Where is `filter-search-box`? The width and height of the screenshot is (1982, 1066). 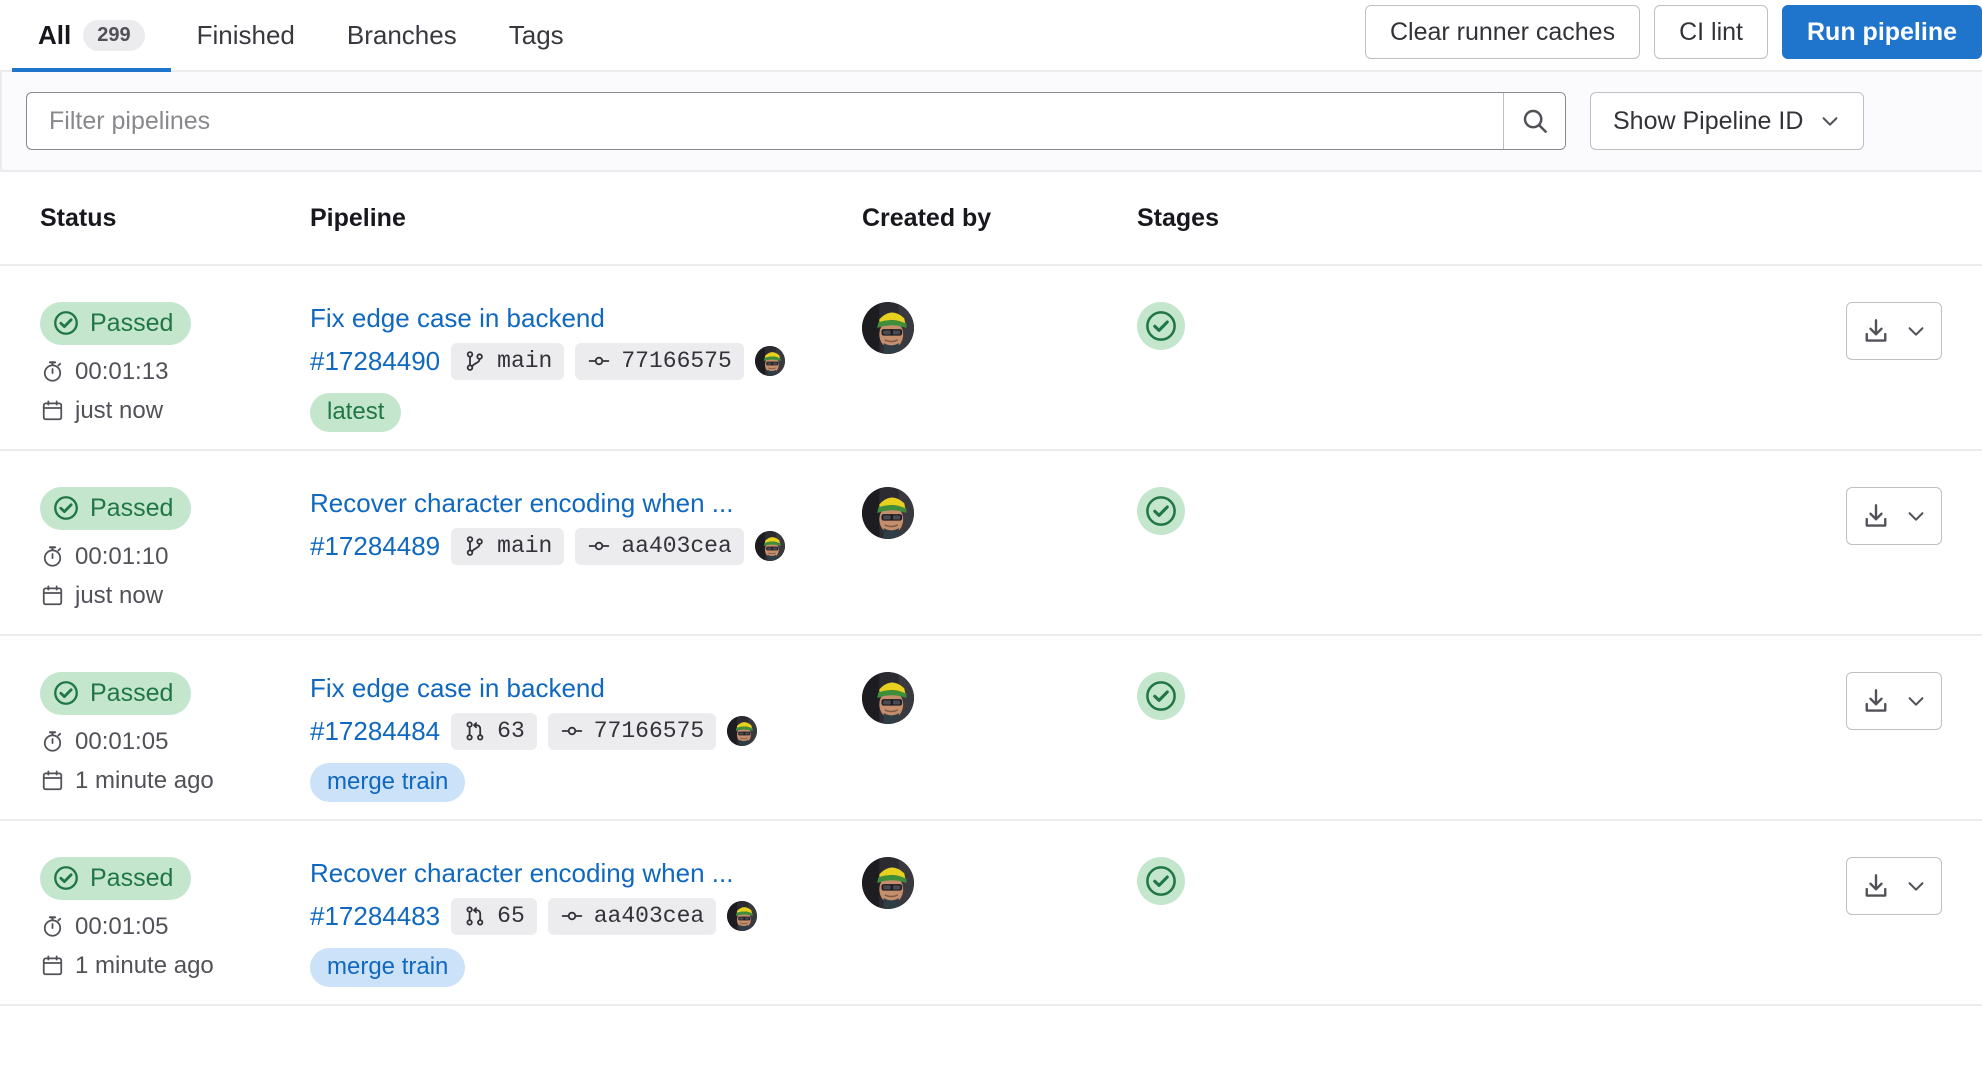
filter-search-box is located at coordinates (796, 121).